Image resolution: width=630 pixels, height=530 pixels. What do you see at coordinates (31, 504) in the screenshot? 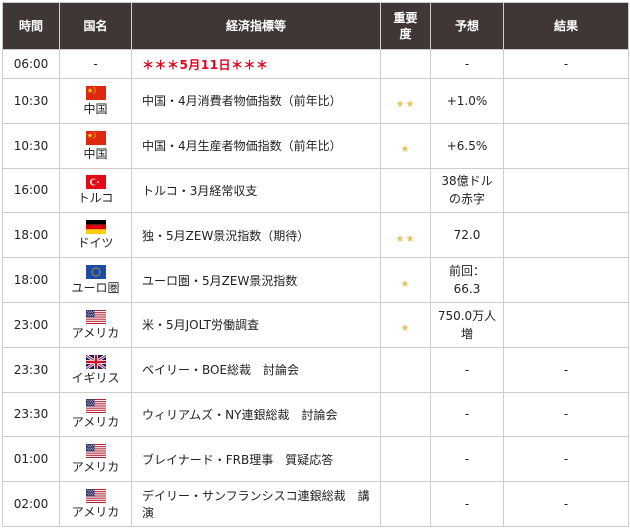
I see `row-time: 02:00` at bounding box center [31, 504].